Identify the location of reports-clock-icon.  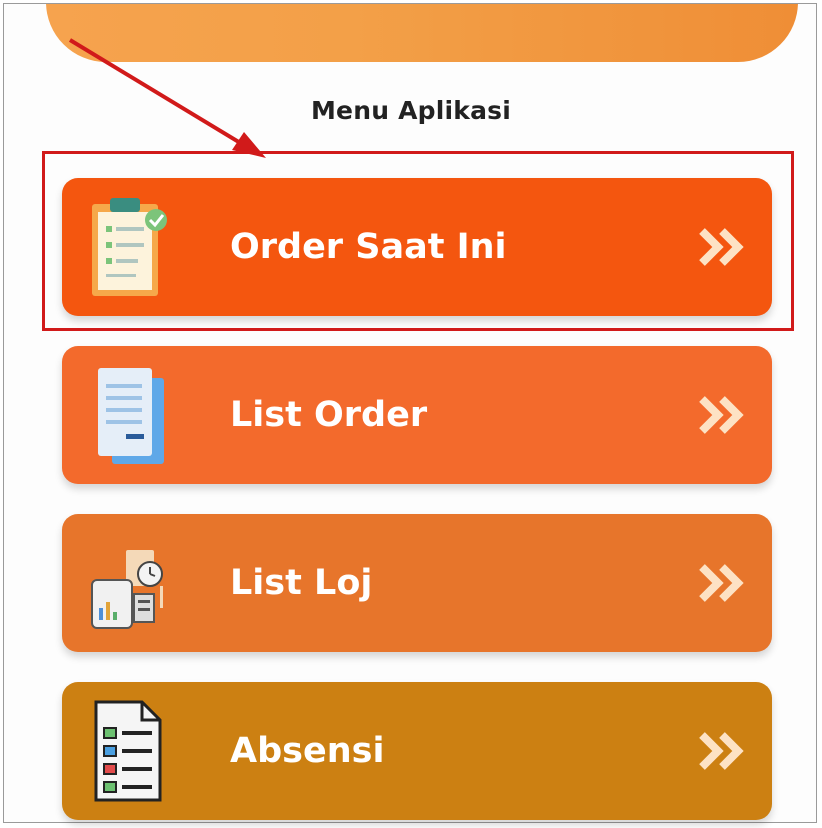
(127, 589).